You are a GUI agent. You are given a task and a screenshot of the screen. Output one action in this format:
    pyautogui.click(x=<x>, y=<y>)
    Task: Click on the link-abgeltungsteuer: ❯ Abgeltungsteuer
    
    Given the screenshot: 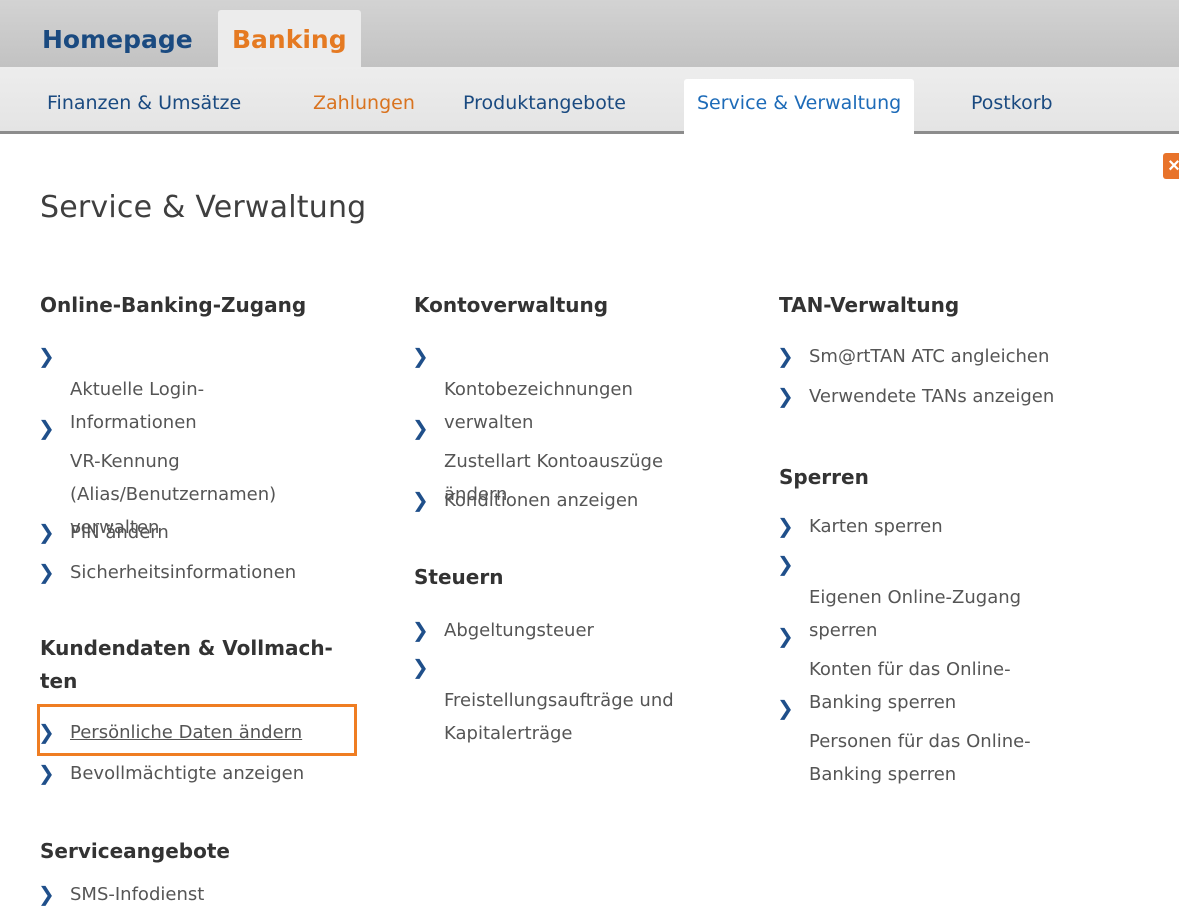 What is the action you would take?
    pyautogui.click(x=502, y=630)
    